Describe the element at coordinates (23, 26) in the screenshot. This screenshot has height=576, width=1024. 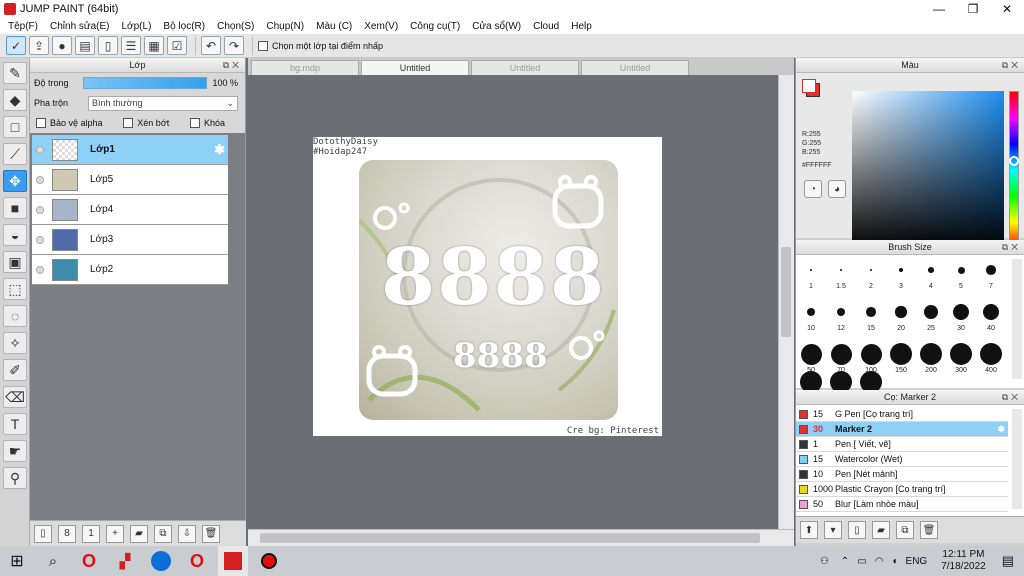
I see `menu-file: Tệp(F)` at that location.